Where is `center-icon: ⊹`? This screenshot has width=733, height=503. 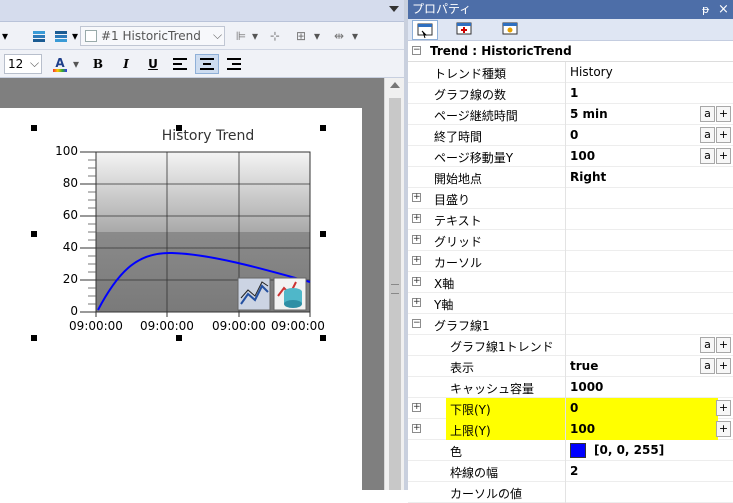
center-icon: ⊹ is located at coordinates (275, 36).